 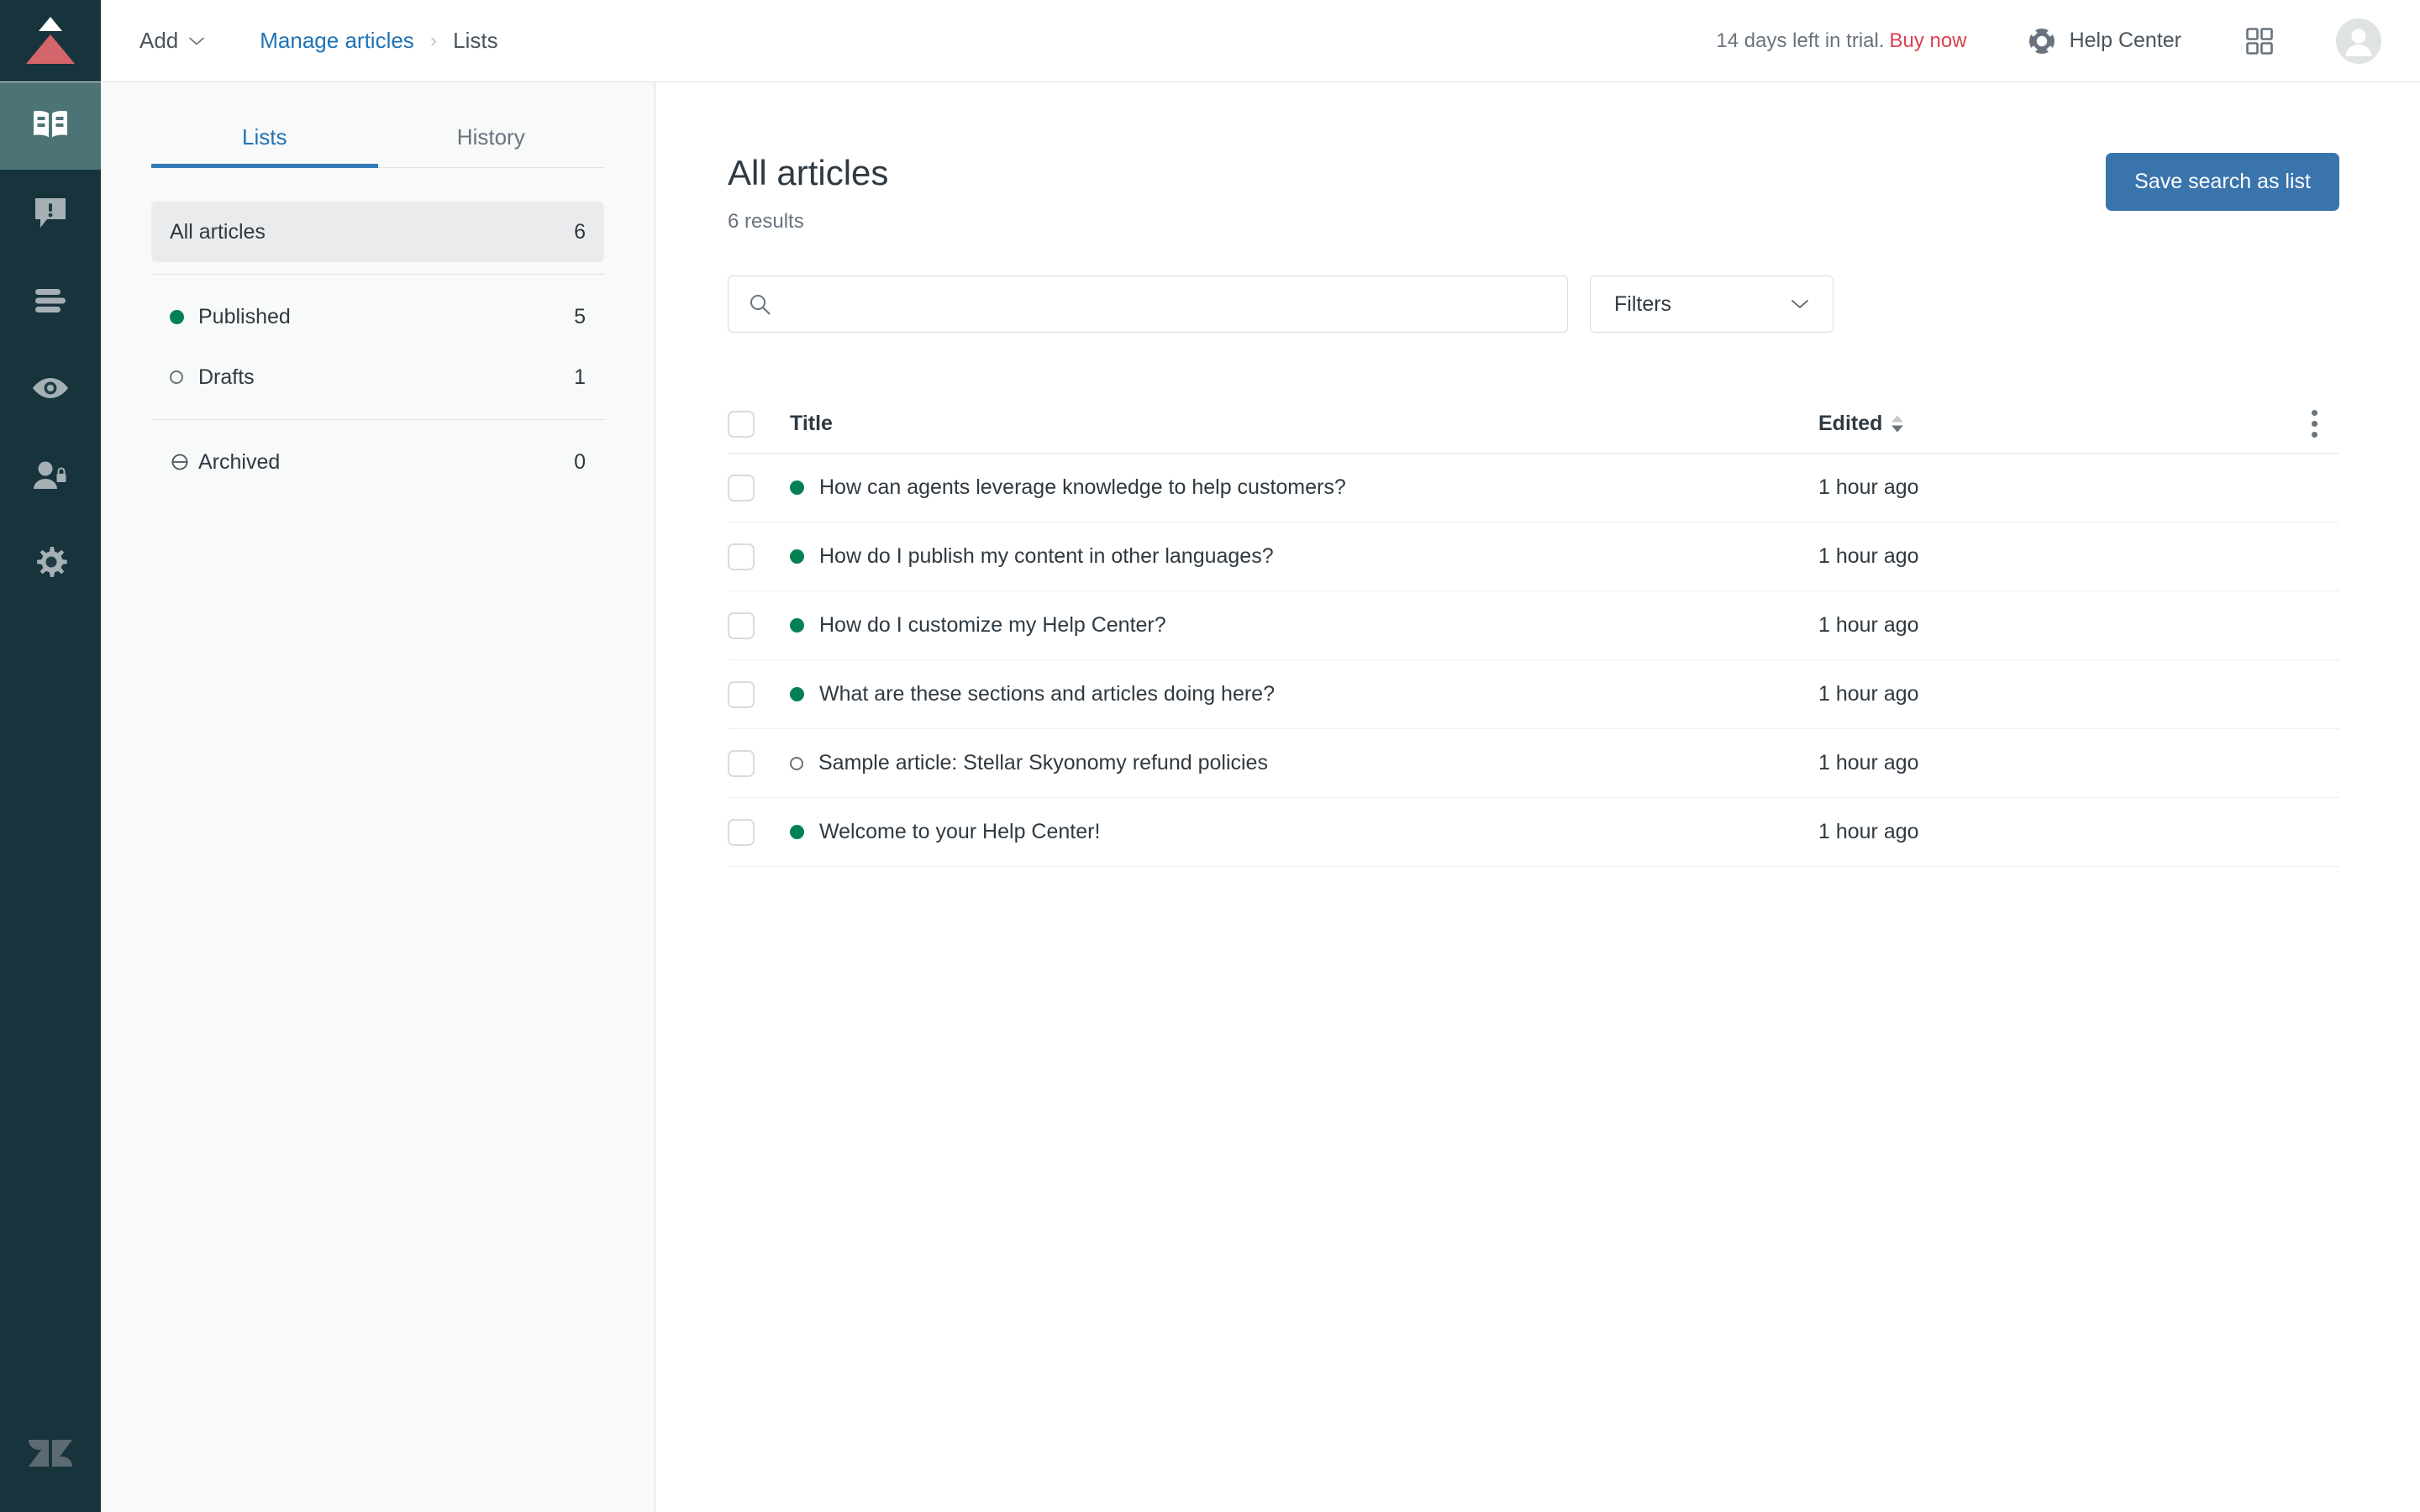 What do you see at coordinates (337, 41) in the screenshot?
I see `breadcrumb-manage-articles-link: Manage articles` at bounding box center [337, 41].